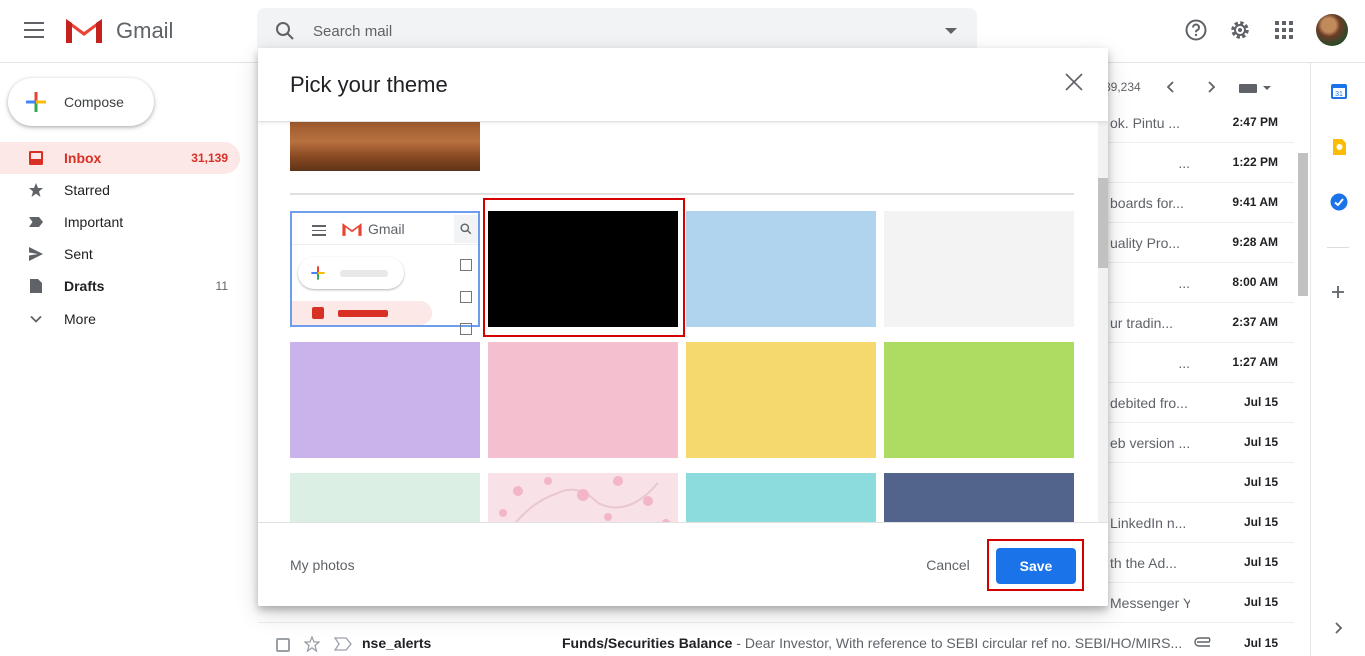 The width and height of the screenshot is (1365, 656). I want to click on keep-icon, so click(1339, 147).